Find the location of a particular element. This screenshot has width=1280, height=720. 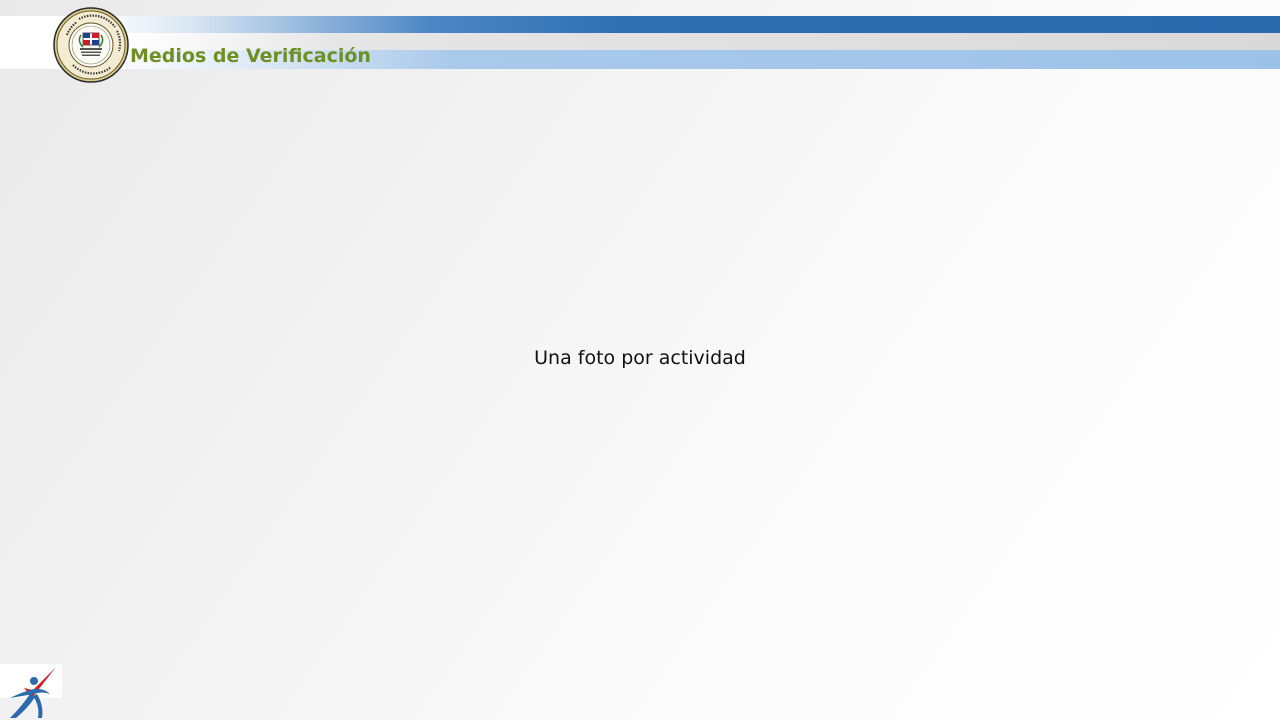

slide-header: Medios de Verificación is located at coordinates (640, 41).